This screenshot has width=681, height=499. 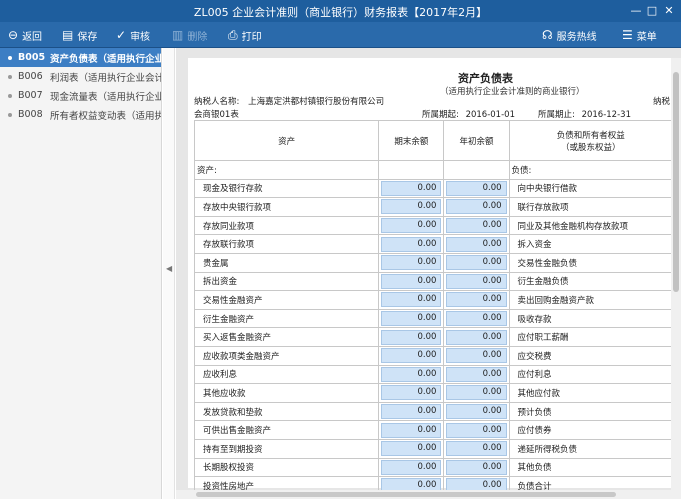 What do you see at coordinates (245, 35) in the screenshot?
I see `print-button: ⎙ 打印` at bounding box center [245, 35].